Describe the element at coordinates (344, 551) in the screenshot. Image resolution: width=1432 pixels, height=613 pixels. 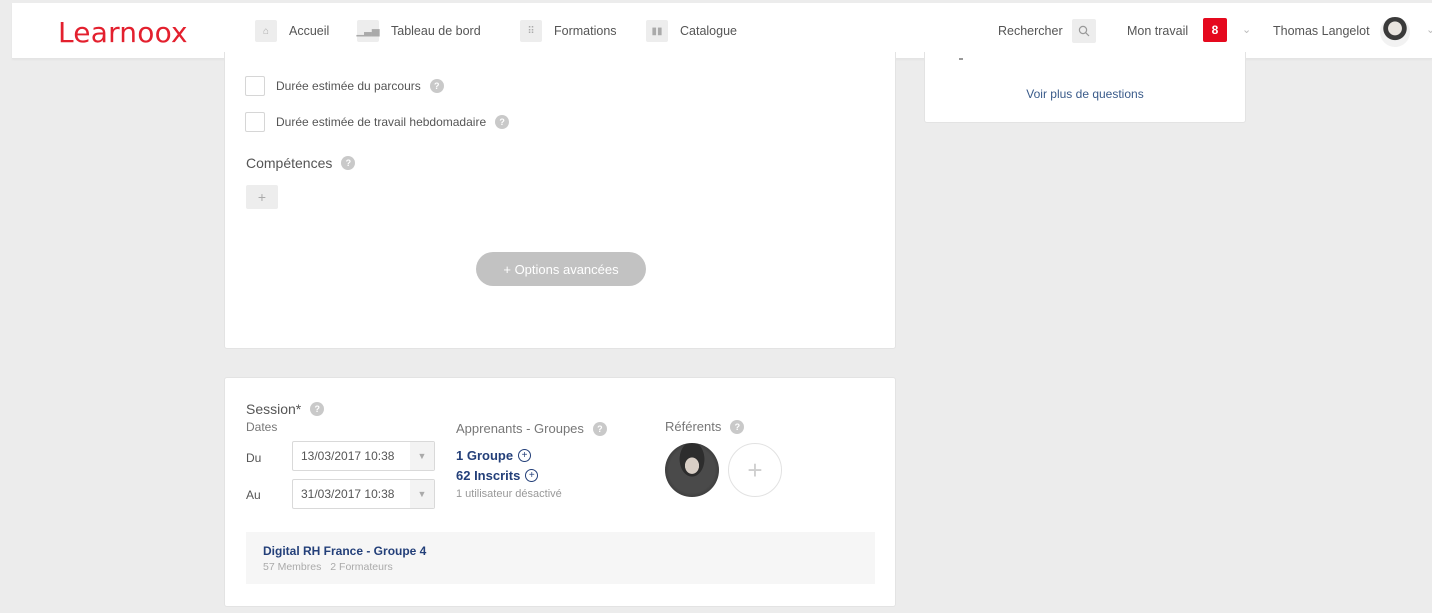
I see `group-name: Digital RH France - Groupe 4` at that location.